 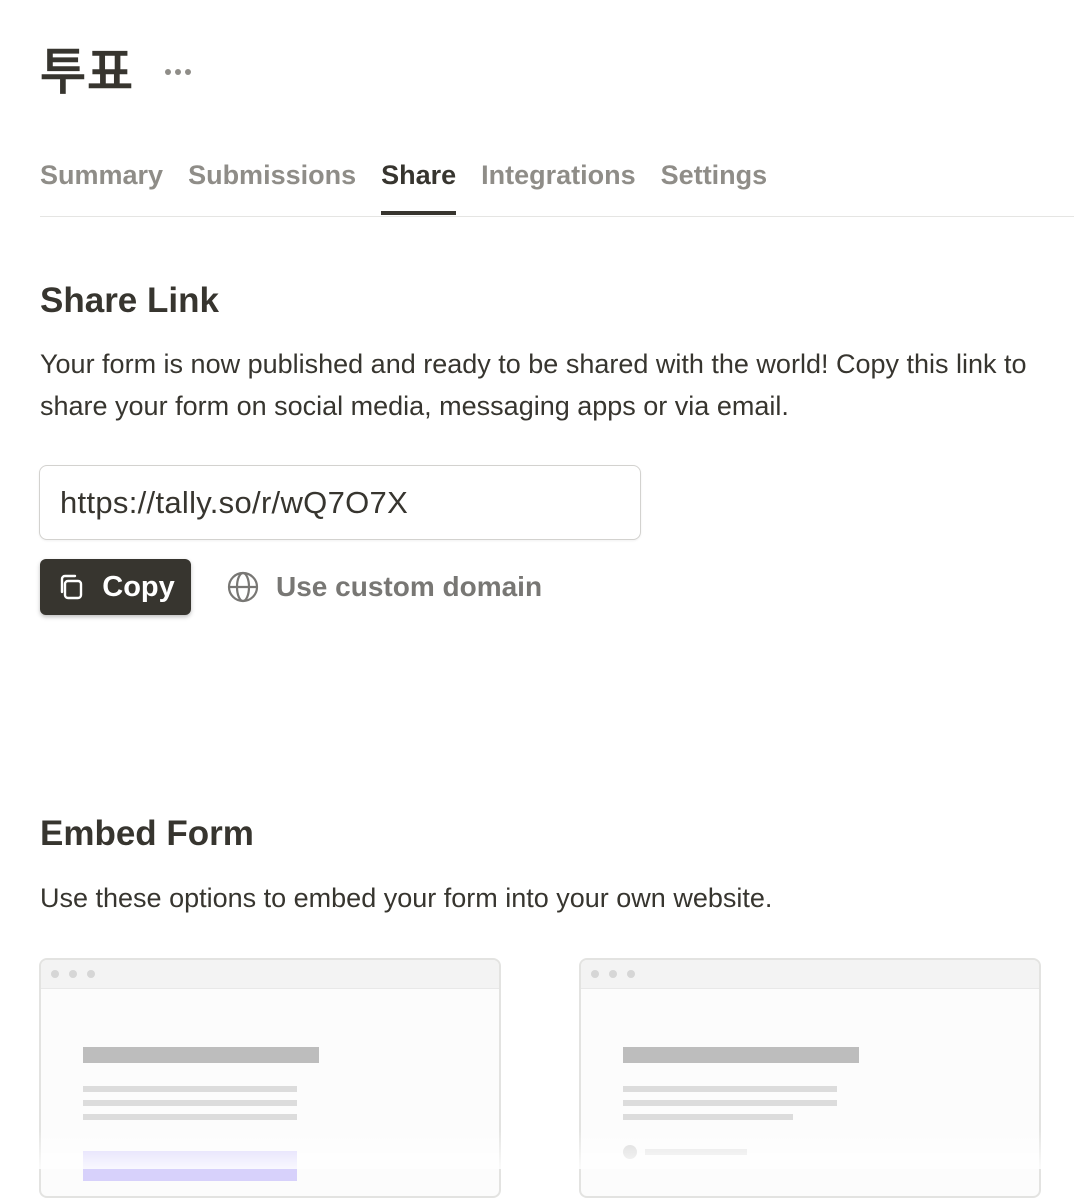 I want to click on copy-button-label: Copy, so click(x=138, y=586).